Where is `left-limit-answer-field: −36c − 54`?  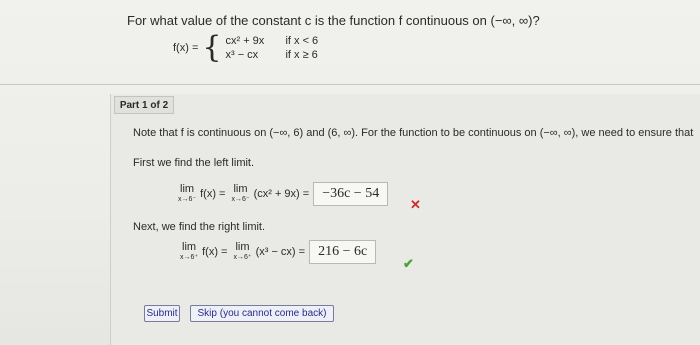
left-limit-answer-field: −36c − 54 is located at coordinates (351, 194).